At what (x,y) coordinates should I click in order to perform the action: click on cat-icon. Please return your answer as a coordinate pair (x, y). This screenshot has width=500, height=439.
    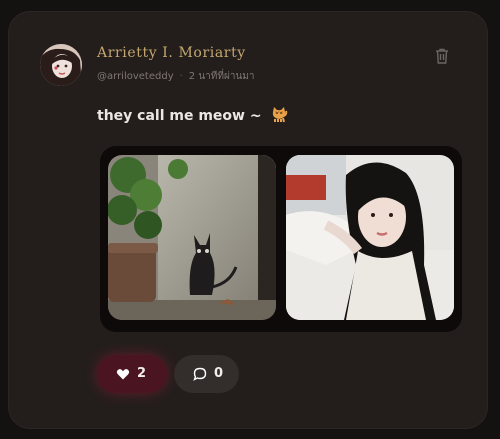
    Looking at the image, I should click on (279, 114).